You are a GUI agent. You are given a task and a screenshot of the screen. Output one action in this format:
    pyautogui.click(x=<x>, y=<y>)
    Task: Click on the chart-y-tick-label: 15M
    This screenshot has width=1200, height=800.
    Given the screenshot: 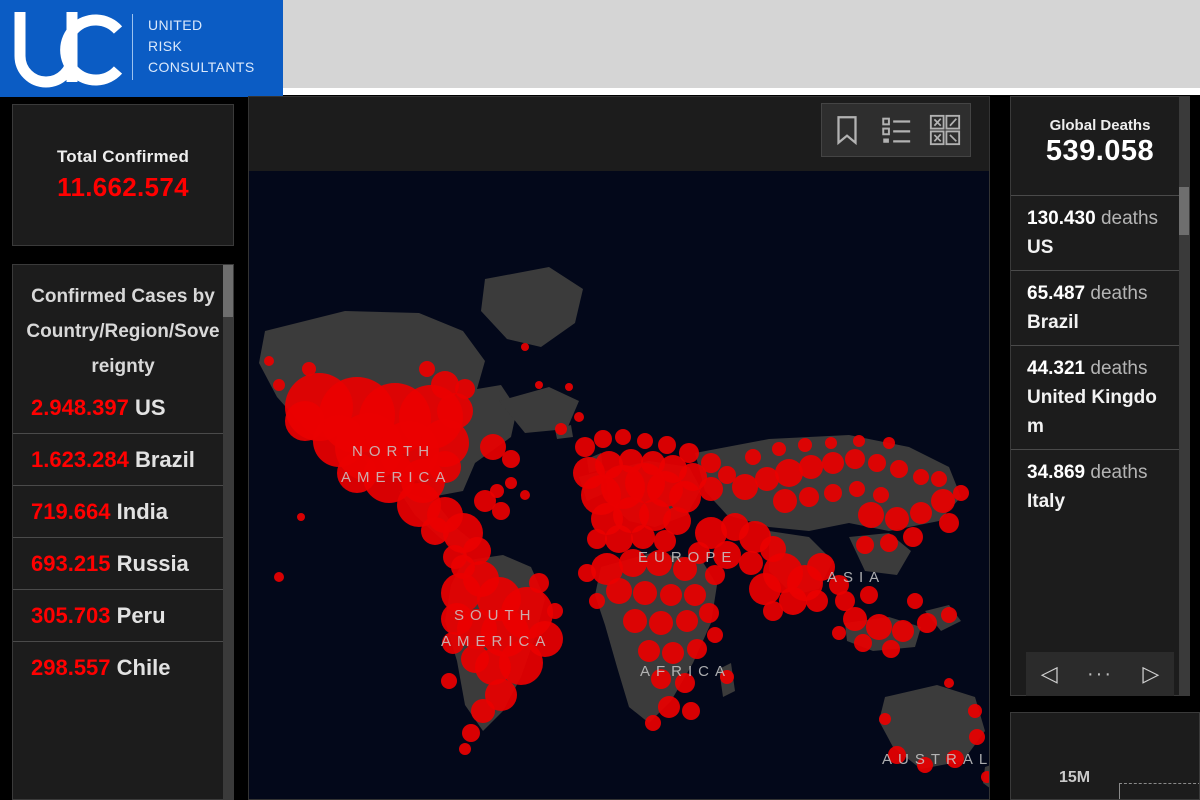 What is the action you would take?
    pyautogui.click(x=1075, y=777)
    